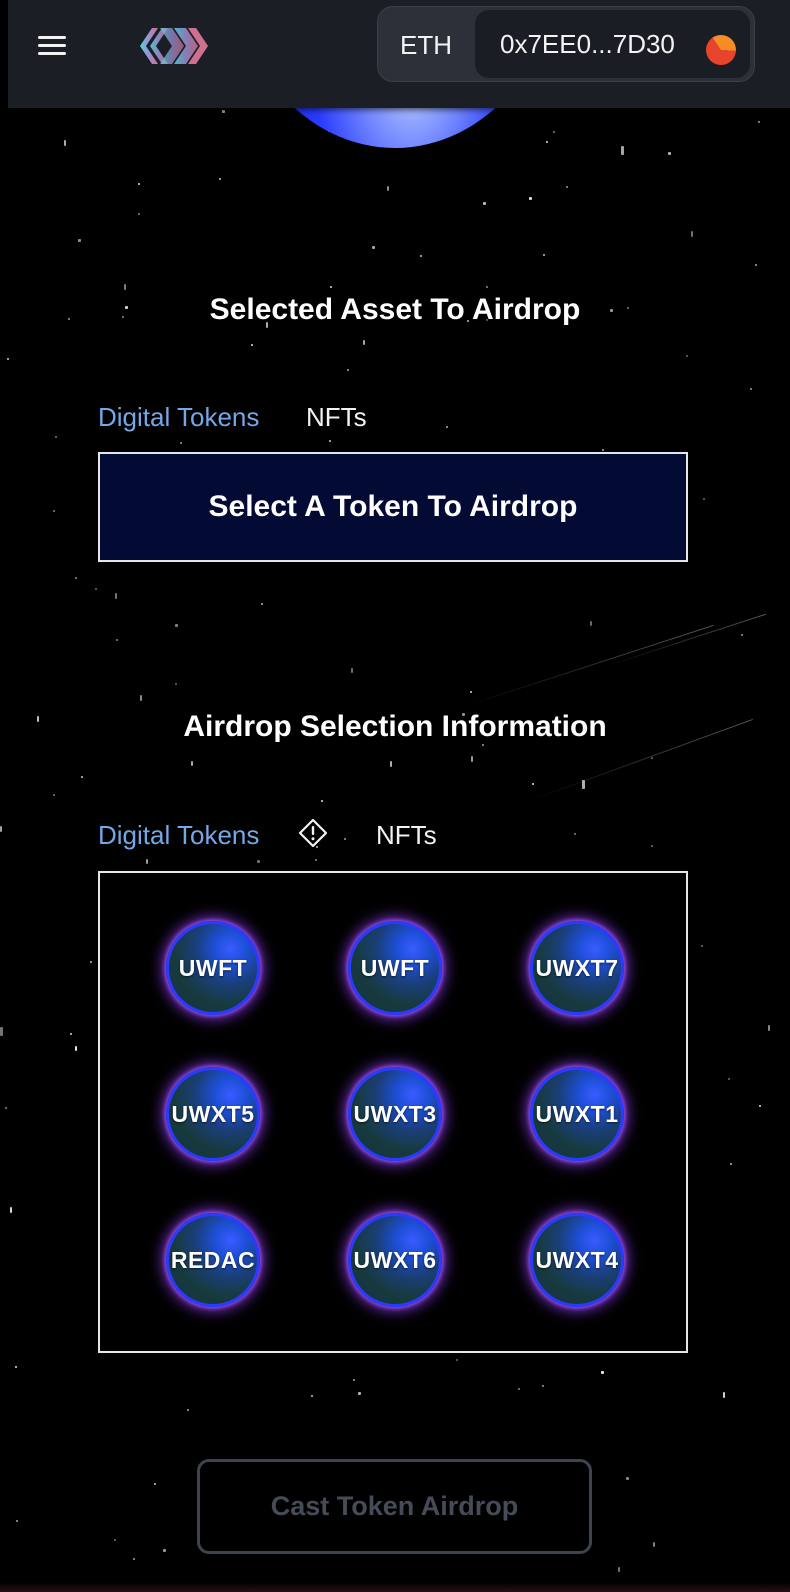 This screenshot has width=790, height=1592. Describe the element at coordinates (395, 1260) in the screenshot. I see `token-item: UWXT6` at that location.